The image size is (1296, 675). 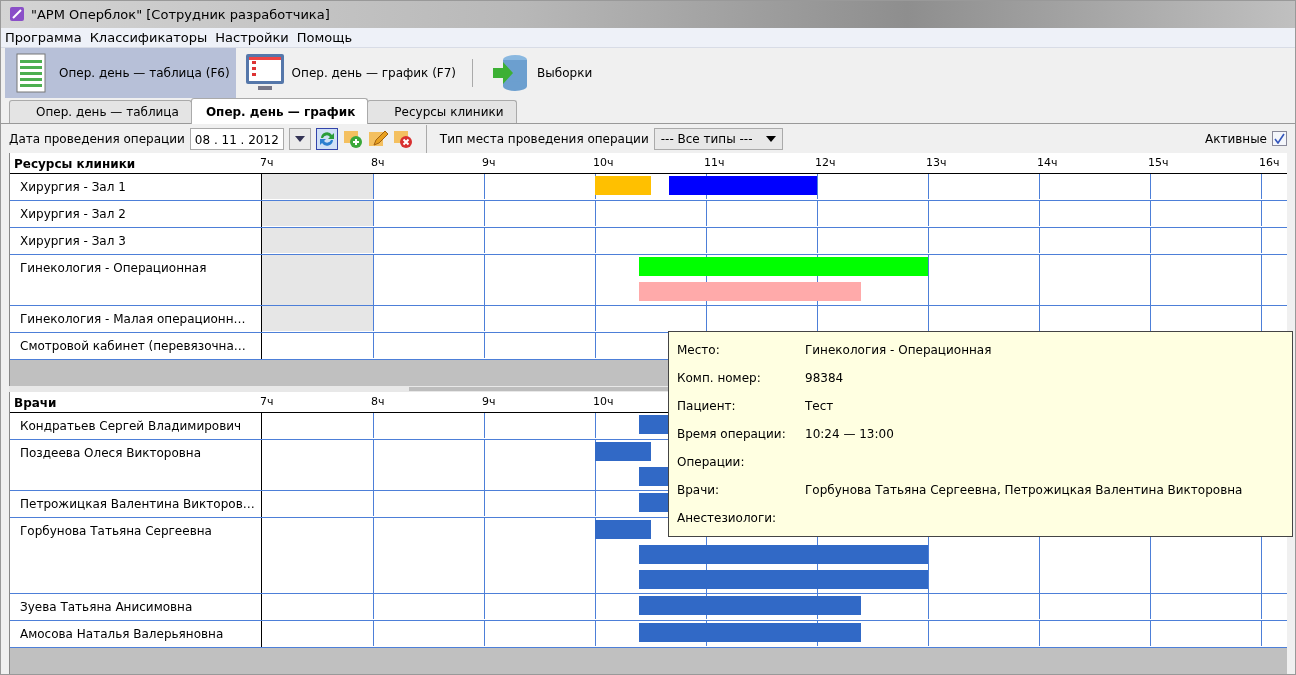 What do you see at coordinates (236, 138) in the screenshot?
I see `date-field: 08 . 11 . 2012` at bounding box center [236, 138].